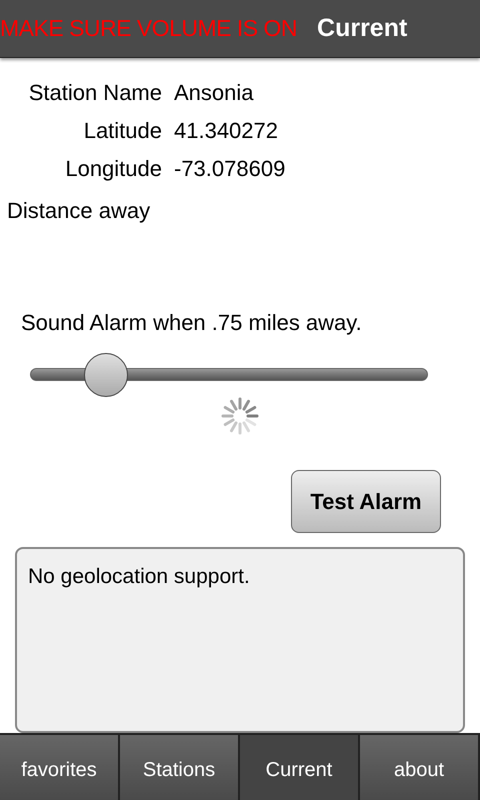 The width and height of the screenshot is (480, 800). What do you see at coordinates (139, 576) in the screenshot?
I see `message-text: No geolocation support.` at bounding box center [139, 576].